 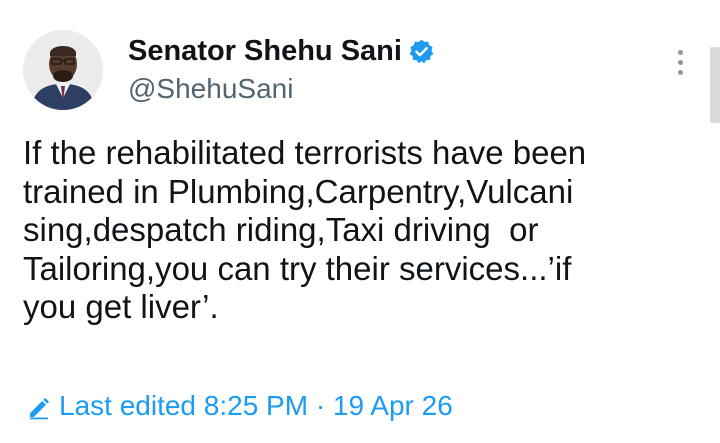 I want to click on avatar-image, so click(x=63, y=70).